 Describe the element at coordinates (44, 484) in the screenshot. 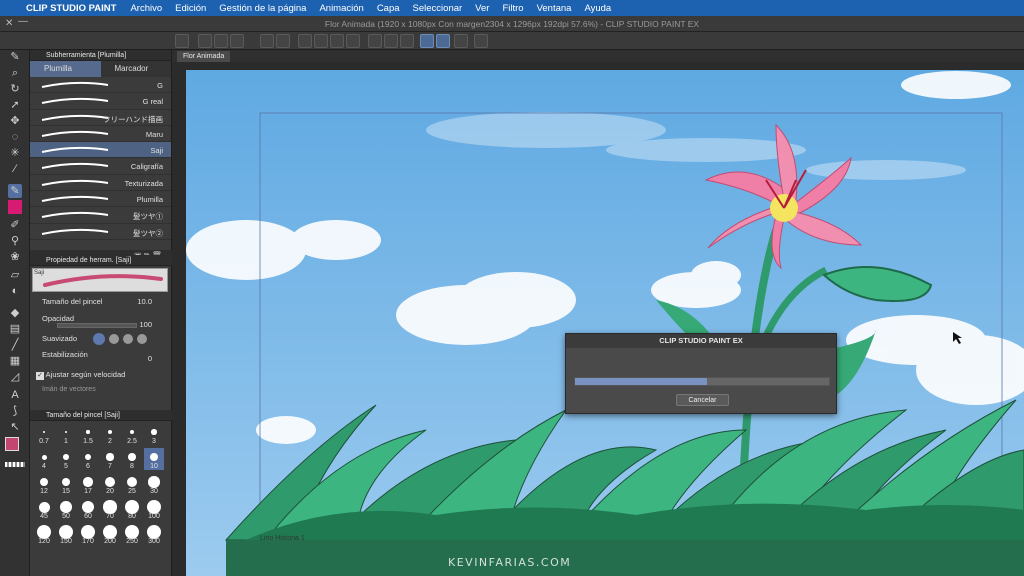

I see `brush-size-option: 12` at that location.